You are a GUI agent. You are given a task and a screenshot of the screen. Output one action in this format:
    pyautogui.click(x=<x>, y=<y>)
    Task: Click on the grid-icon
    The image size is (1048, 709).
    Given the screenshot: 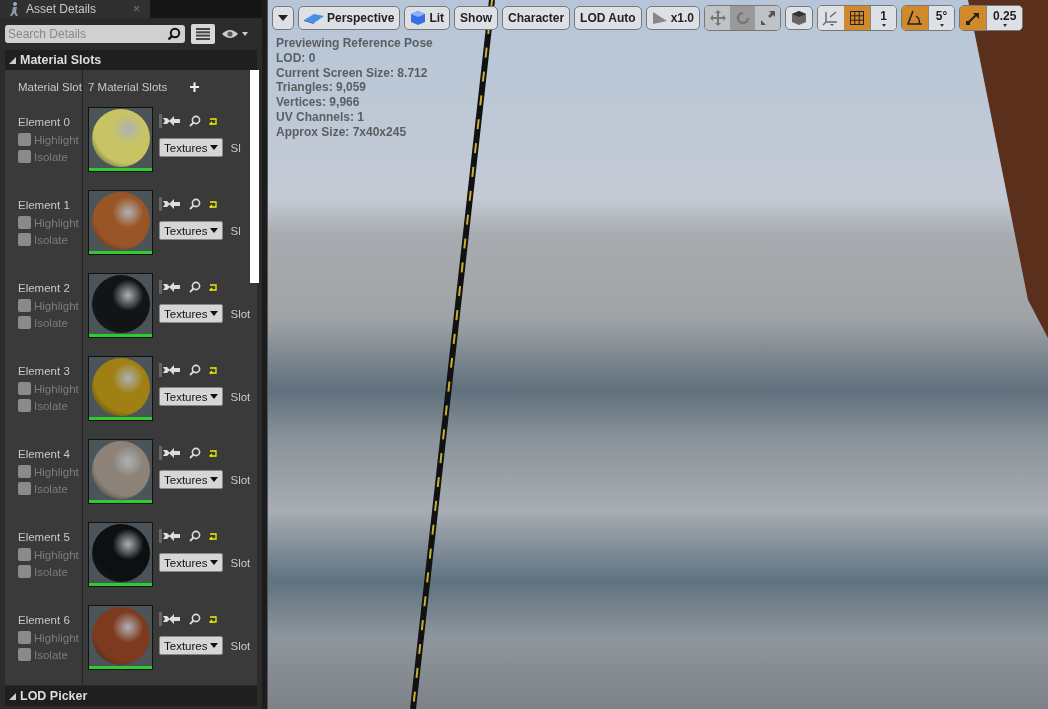 What is the action you would take?
    pyautogui.click(x=857, y=18)
    